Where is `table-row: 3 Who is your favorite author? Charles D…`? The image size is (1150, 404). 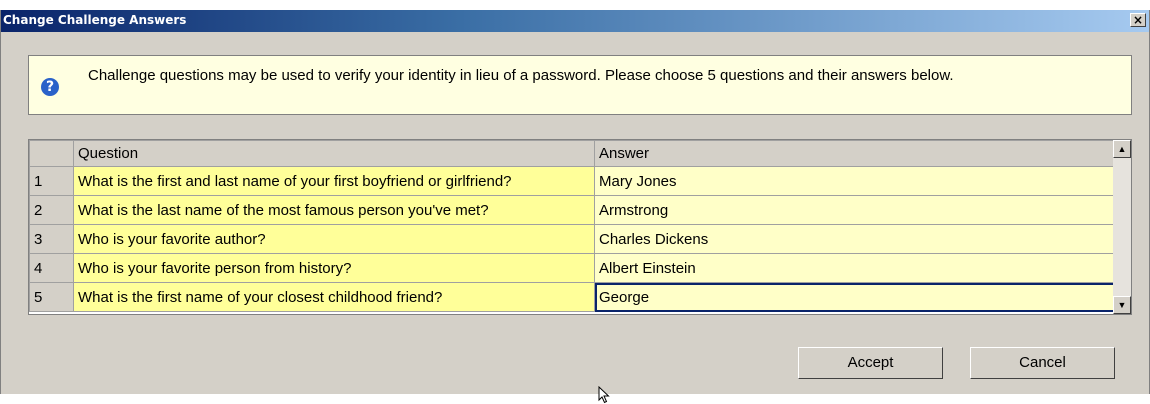
table-row: 3 Who is your favorite author? Charles D… is located at coordinates (572, 239).